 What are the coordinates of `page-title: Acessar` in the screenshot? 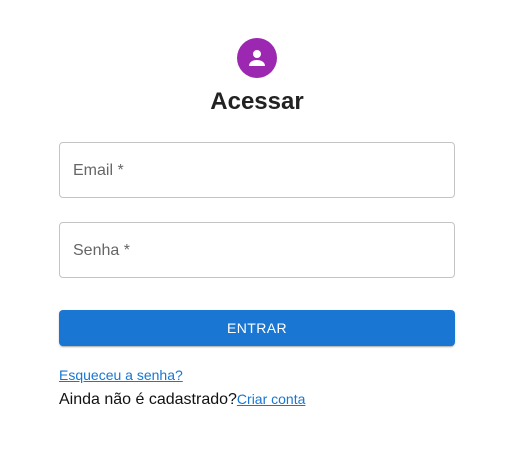 It's located at (257, 101).